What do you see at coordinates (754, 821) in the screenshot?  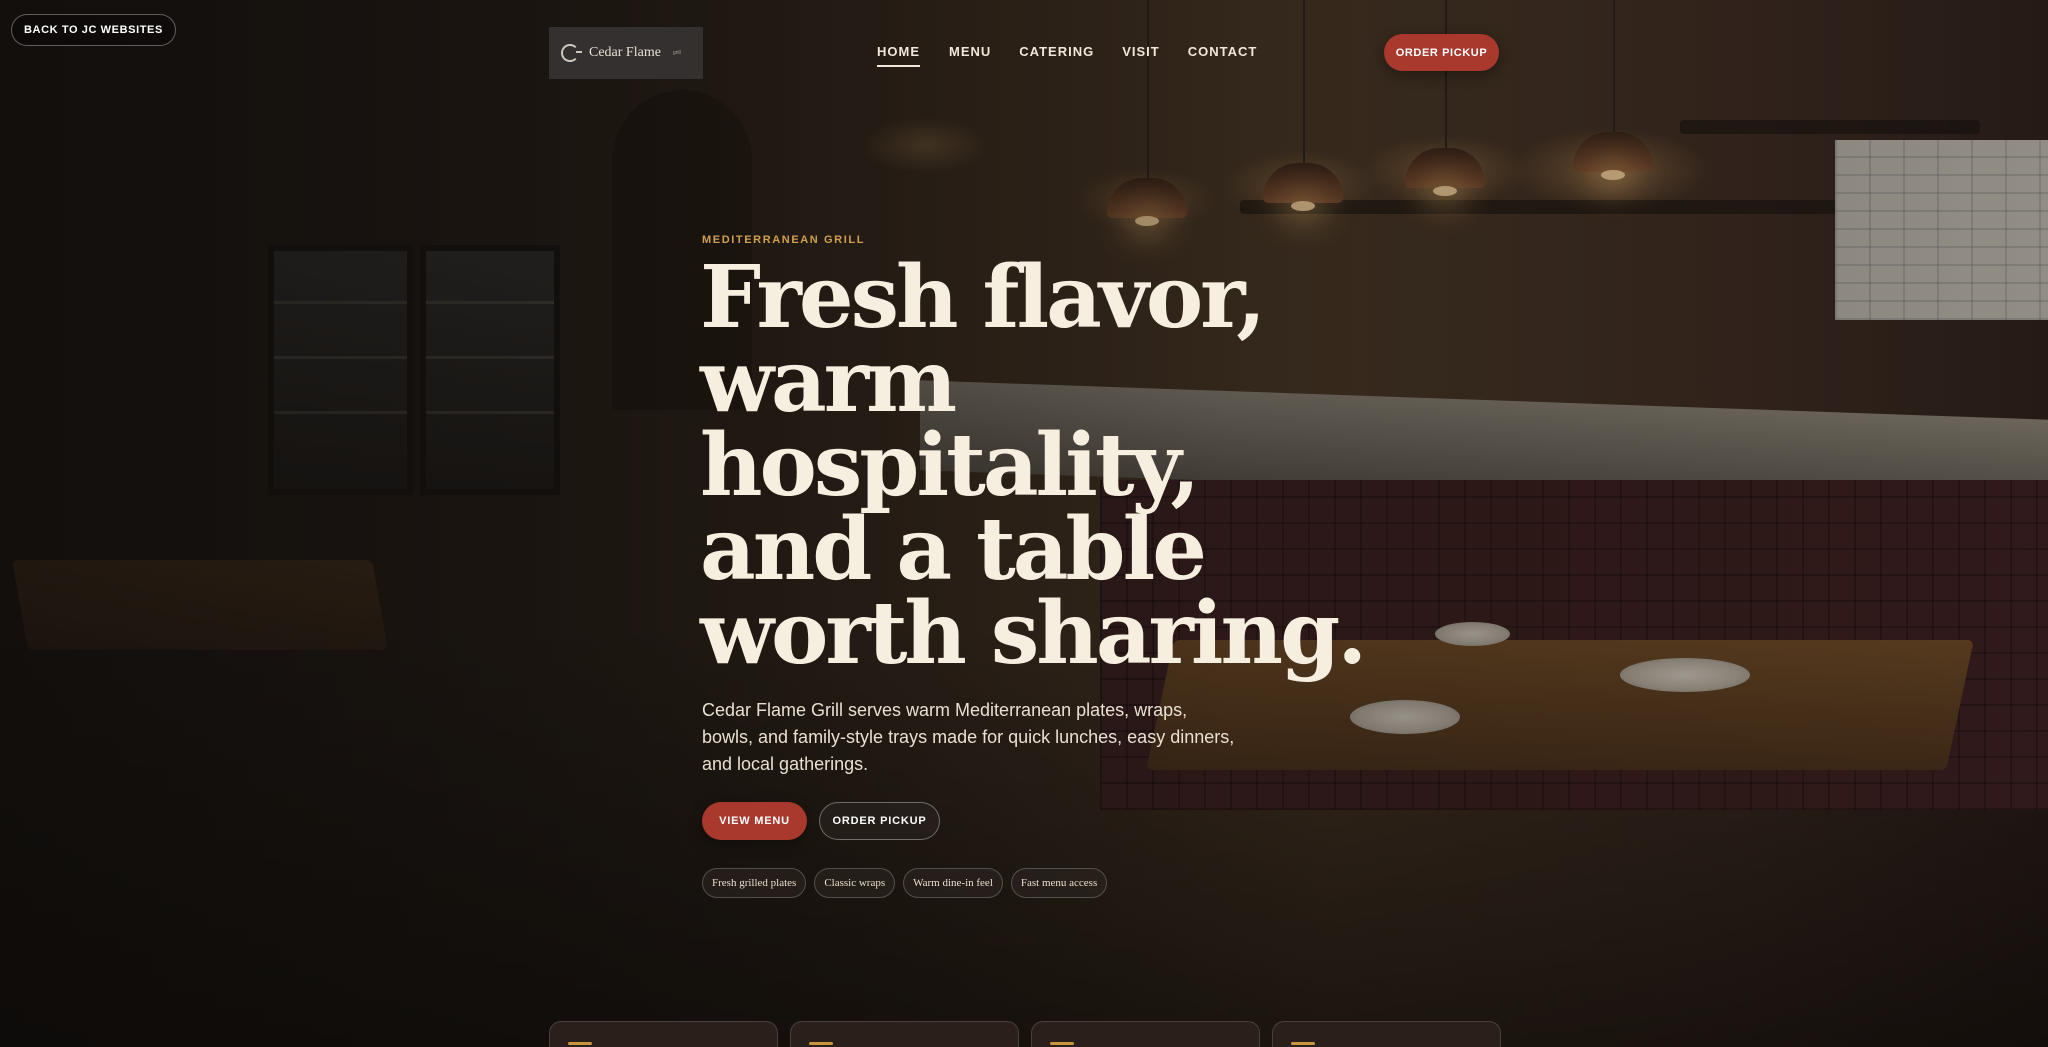 I see `view-menu-button: VIEW MENU` at bounding box center [754, 821].